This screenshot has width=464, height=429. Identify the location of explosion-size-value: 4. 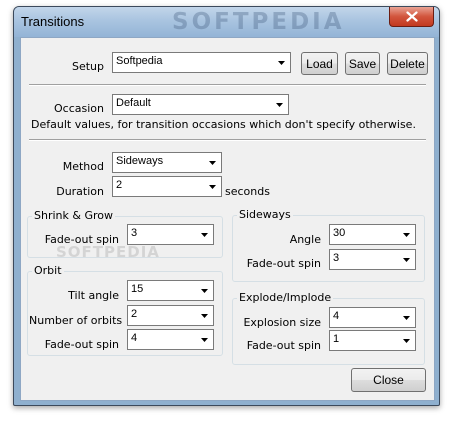
(336, 316).